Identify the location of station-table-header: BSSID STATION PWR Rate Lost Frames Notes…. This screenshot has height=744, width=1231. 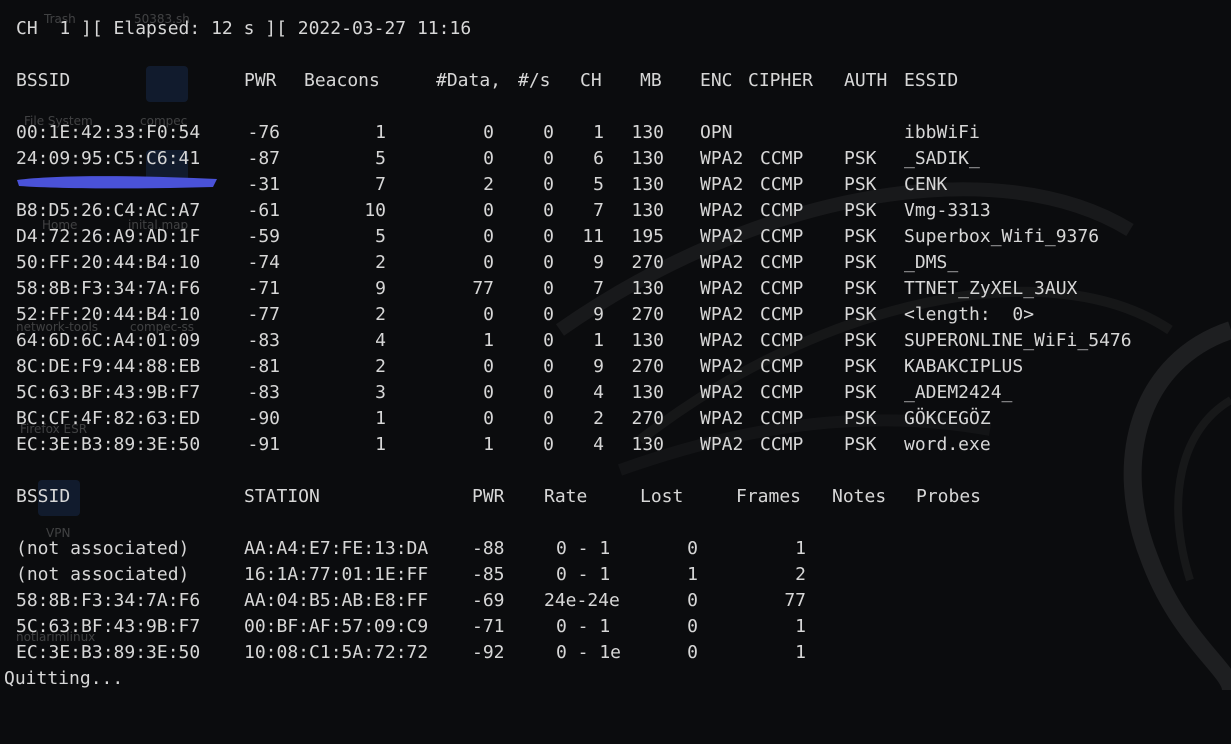
(615, 497).